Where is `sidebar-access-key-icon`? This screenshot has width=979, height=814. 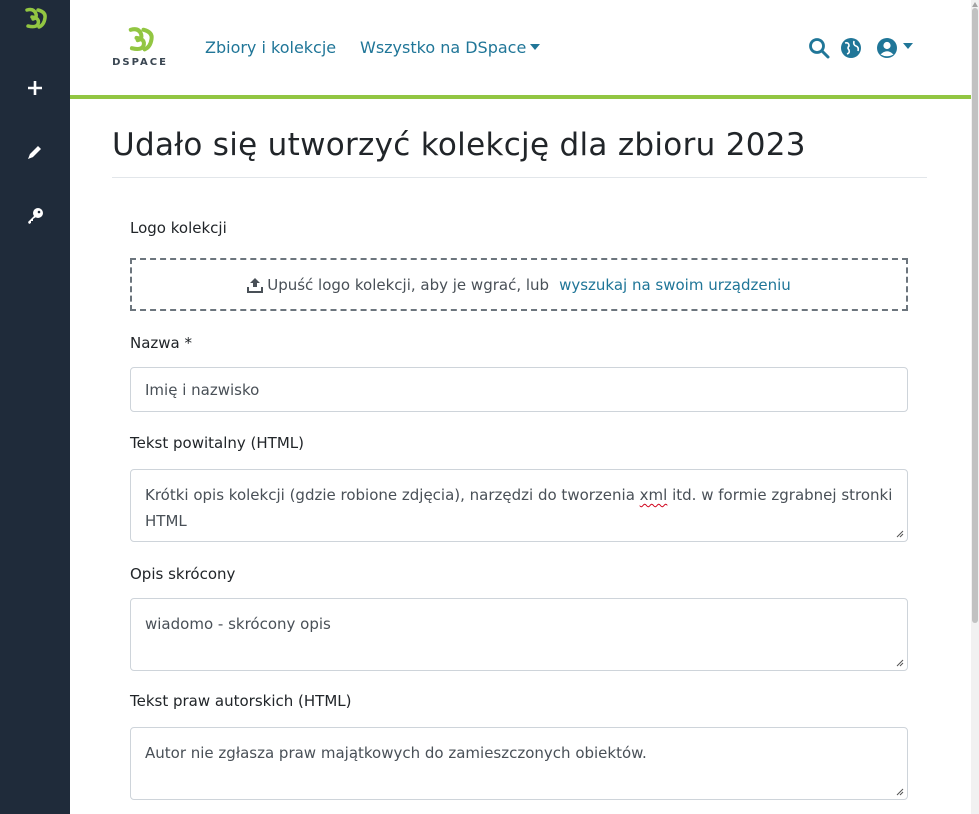 sidebar-access-key-icon is located at coordinates (35, 216).